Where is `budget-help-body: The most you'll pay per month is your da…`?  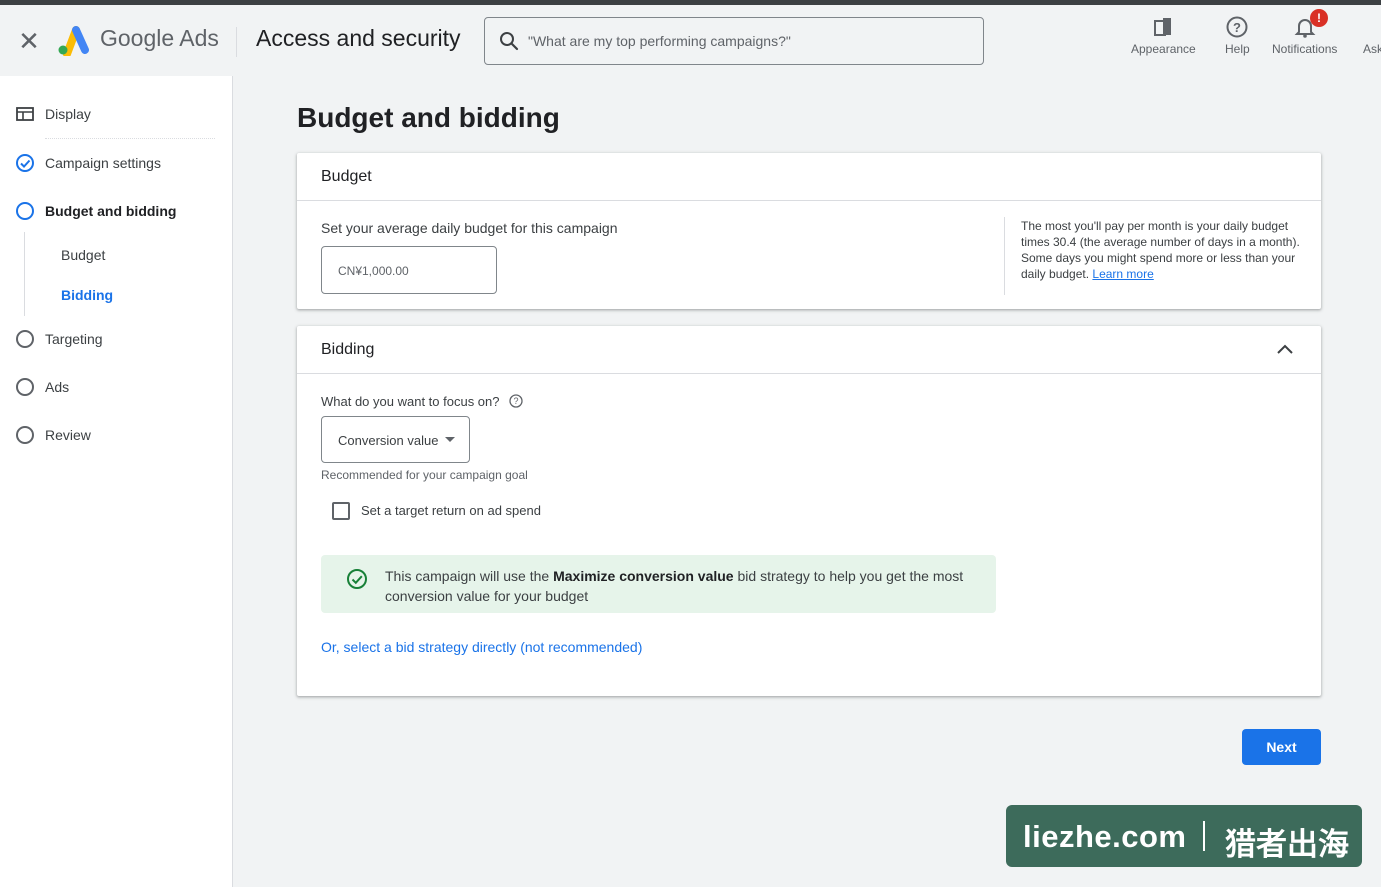 budget-help-body: The most you'll pay per month is your da… is located at coordinates (1160, 250).